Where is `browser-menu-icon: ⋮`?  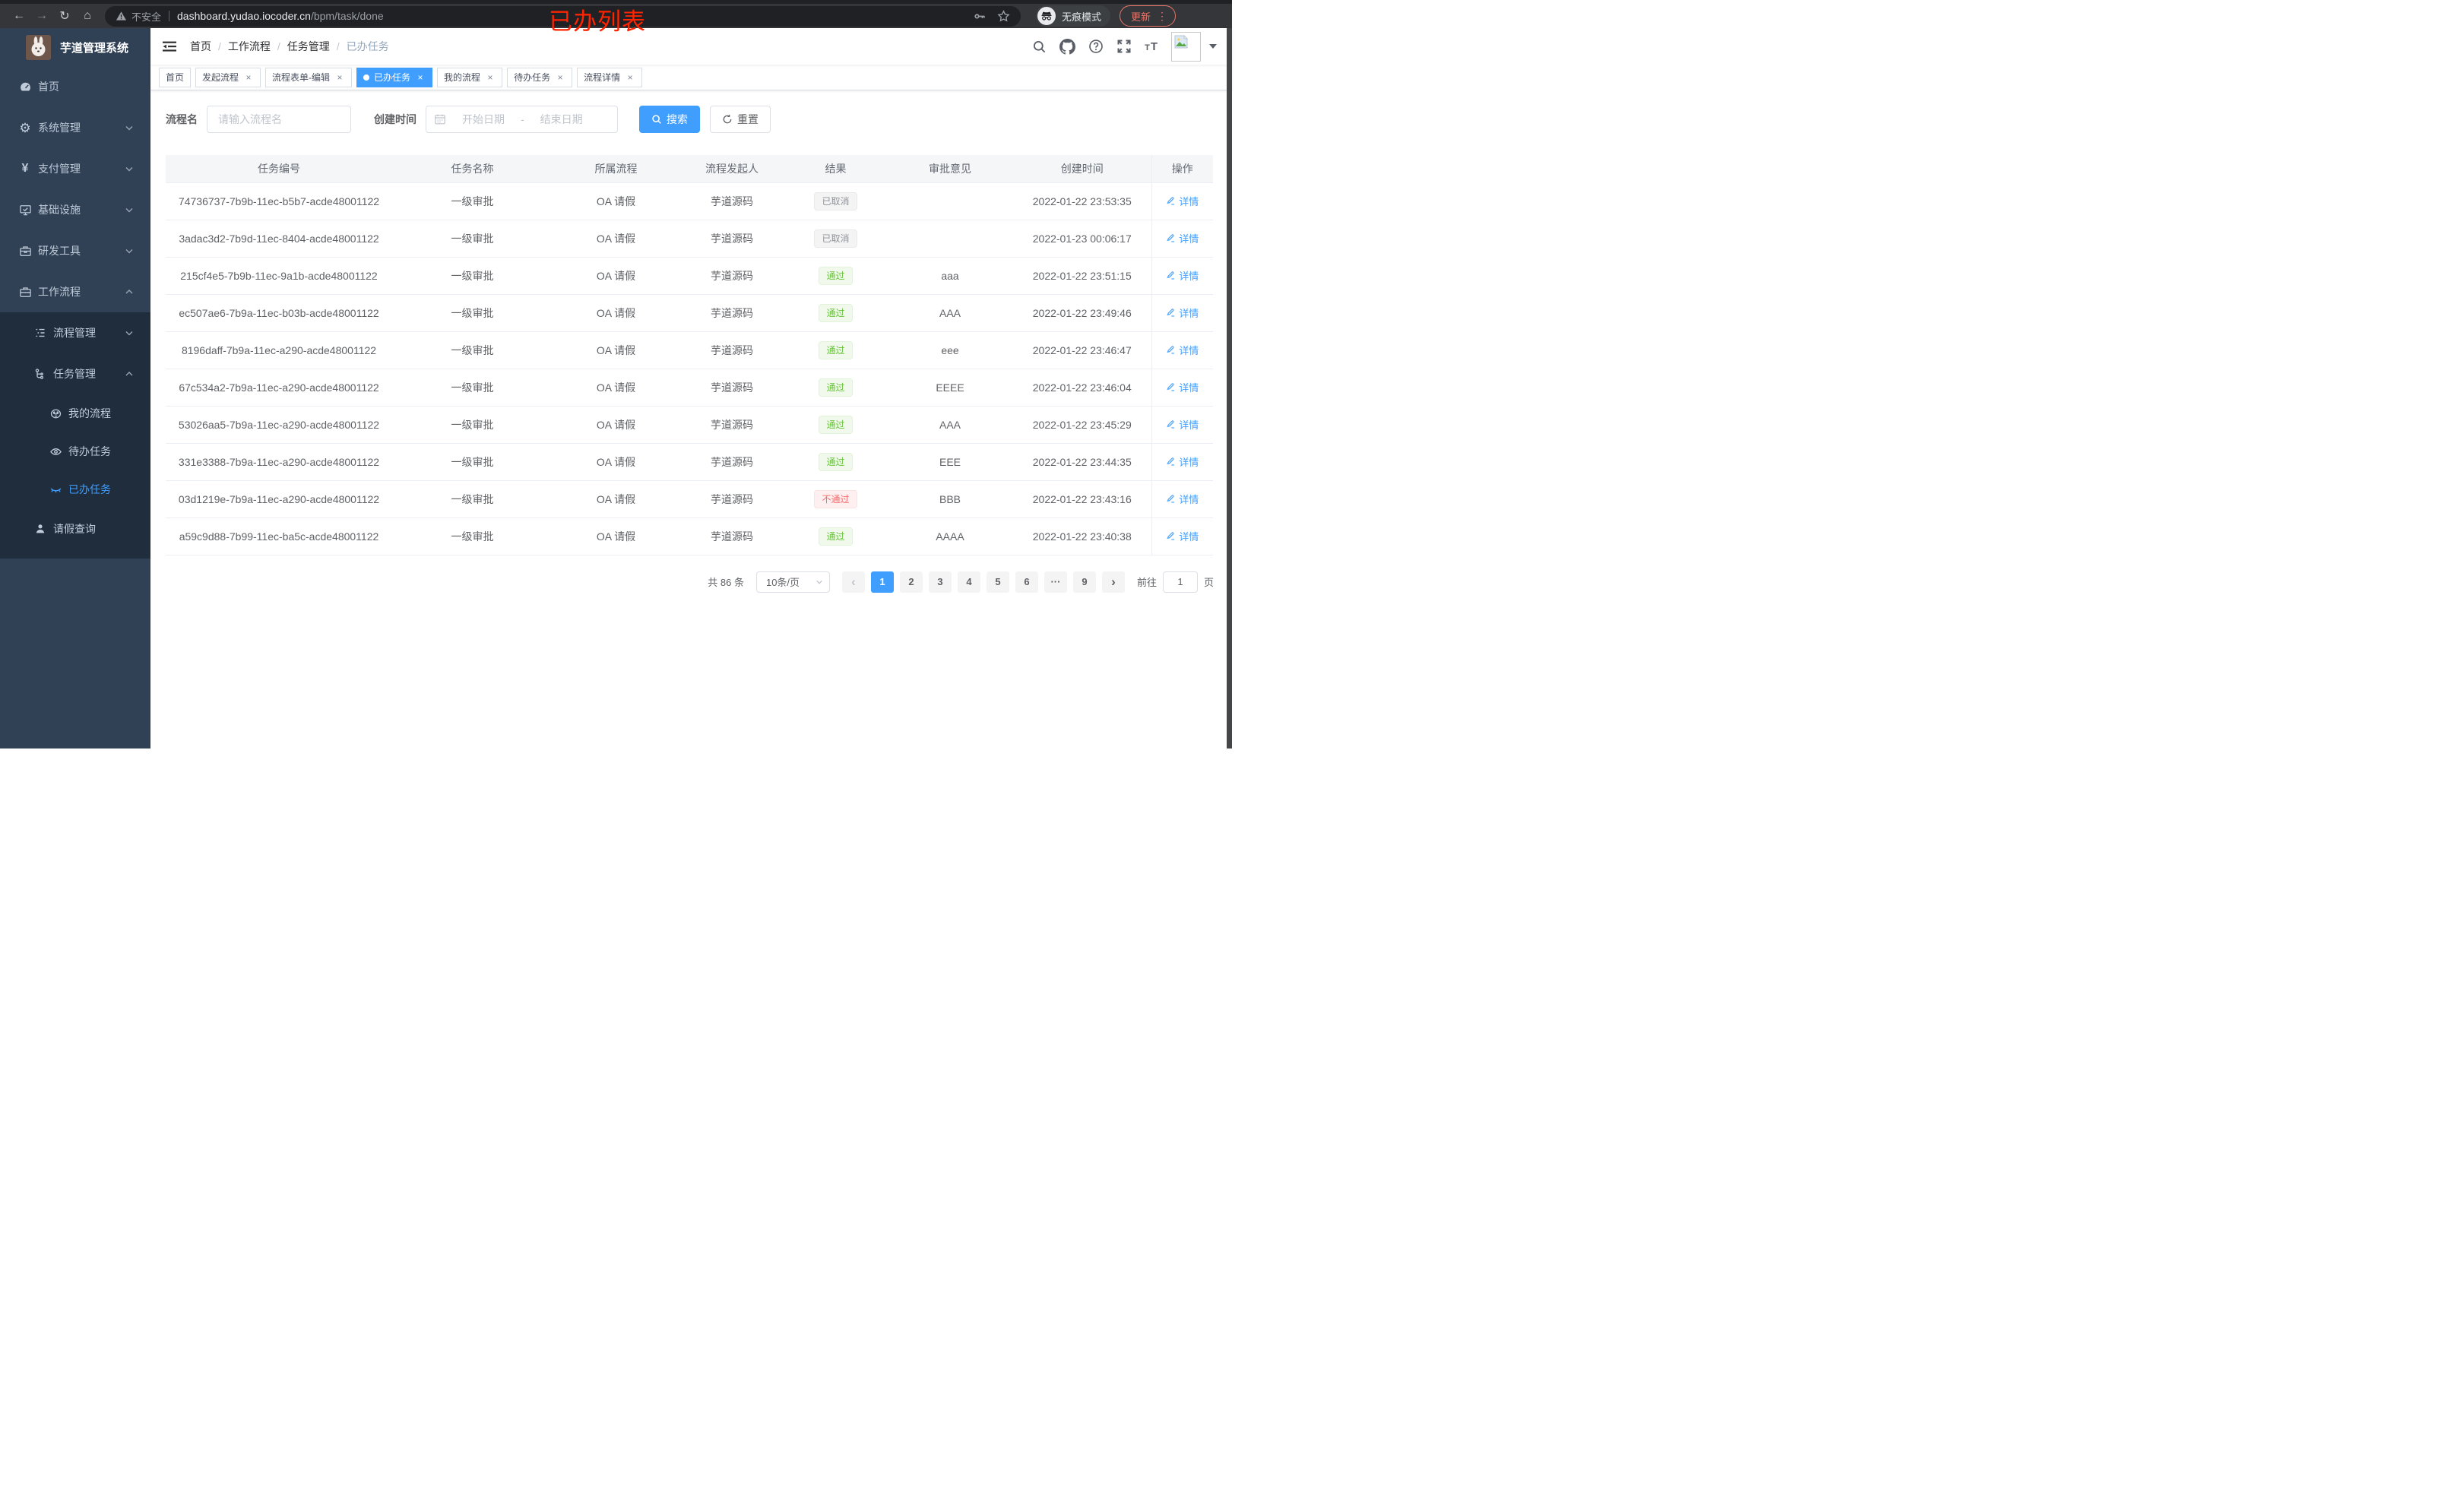
browser-menu-icon: ⋮ is located at coordinates (1162, 16).